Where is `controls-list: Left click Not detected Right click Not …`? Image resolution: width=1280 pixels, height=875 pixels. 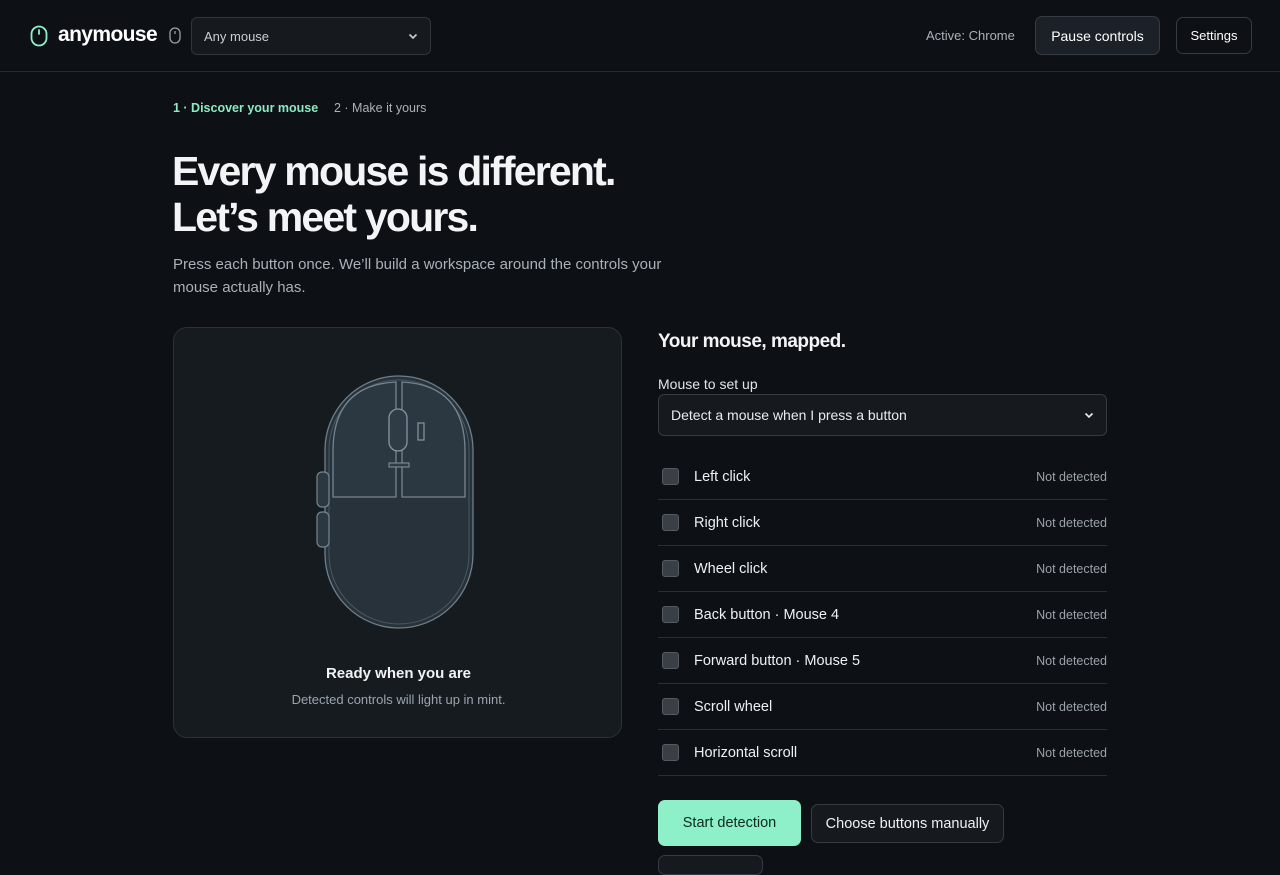
controls-list: Left click Not detected Right click Not … is located at coordinates (882, 615).